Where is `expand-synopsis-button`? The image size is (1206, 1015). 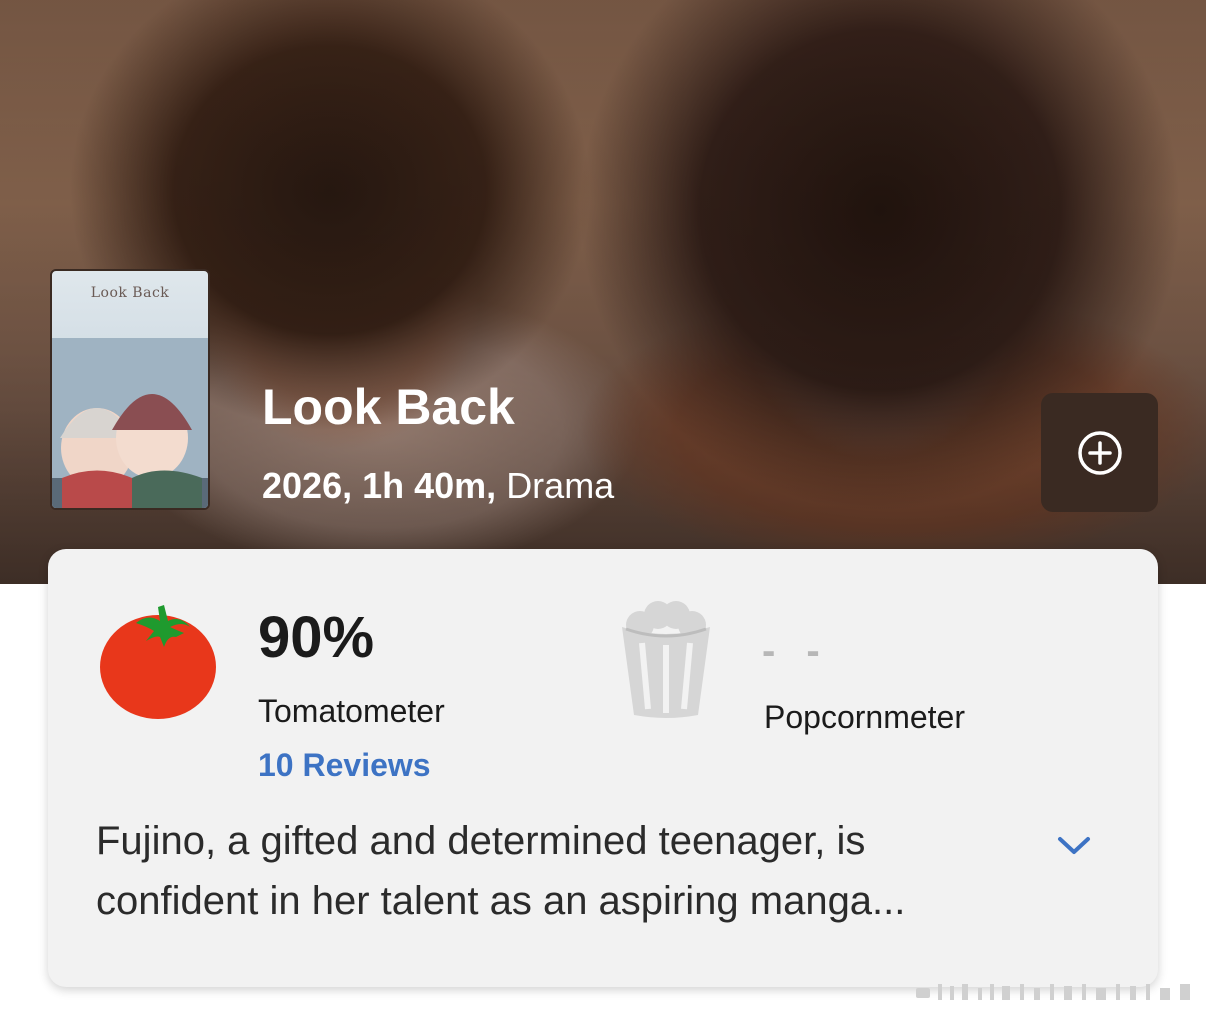
expand-synopsis-button is located at coordinates (1074, 845).